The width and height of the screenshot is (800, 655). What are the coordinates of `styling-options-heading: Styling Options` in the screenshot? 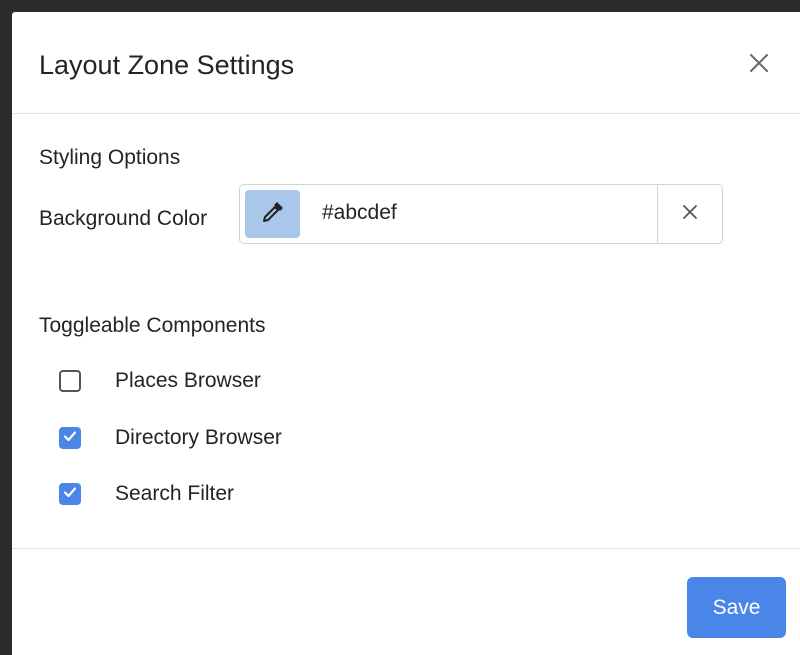 It's located at (110, 157).